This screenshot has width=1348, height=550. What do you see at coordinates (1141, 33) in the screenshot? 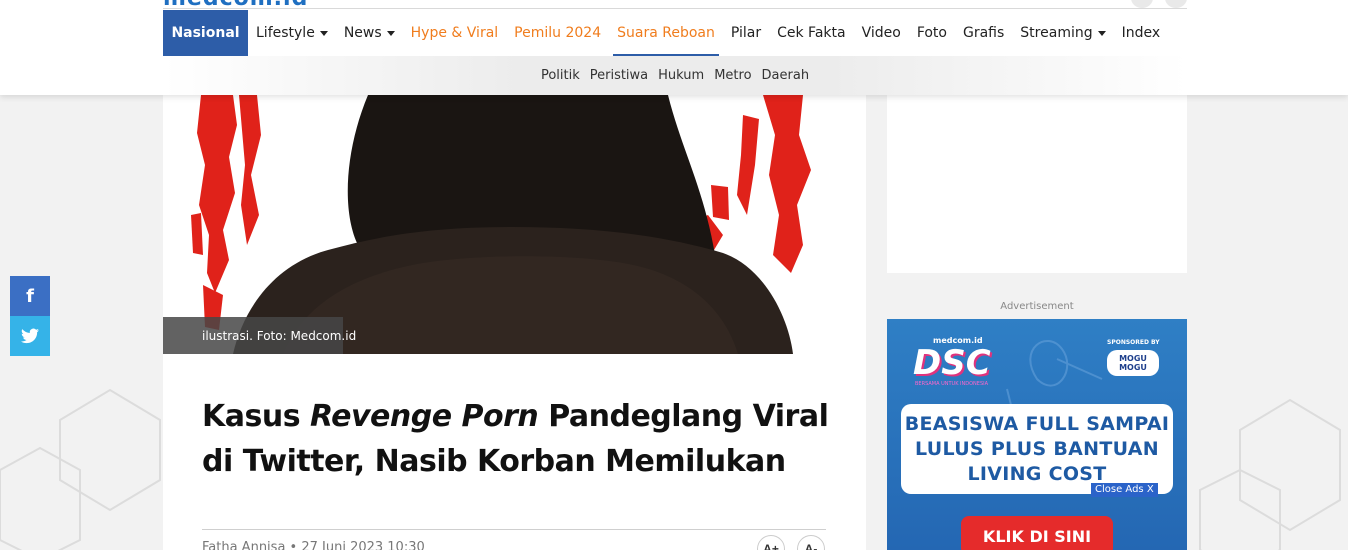
I see `nav-item-index: Index` at bounding box center [1141, 33].